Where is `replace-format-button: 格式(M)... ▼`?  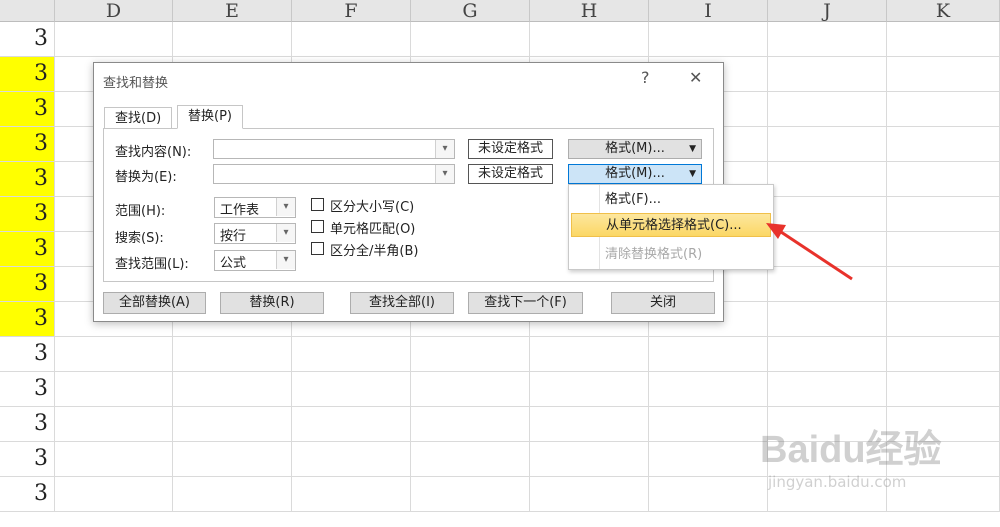
replace-format-button: 格式(M)... ▼ is located at coordinates (635, 174).